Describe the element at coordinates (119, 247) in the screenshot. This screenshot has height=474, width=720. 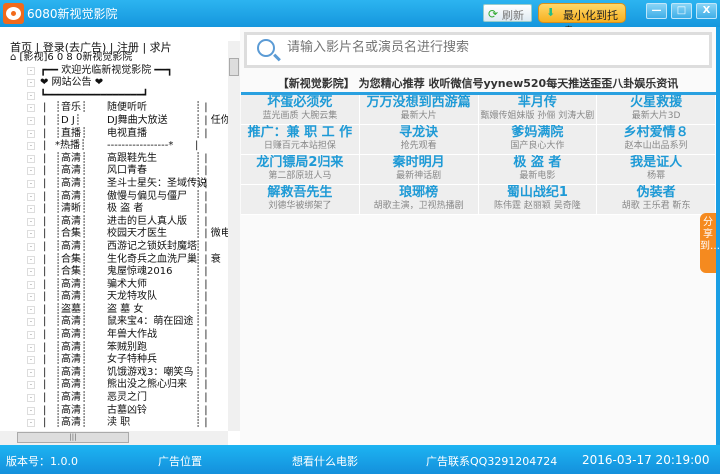
I see `tree-item: · | ┊高清┊ 西游记之锁妖封魔塔 ┊ |` at that location.